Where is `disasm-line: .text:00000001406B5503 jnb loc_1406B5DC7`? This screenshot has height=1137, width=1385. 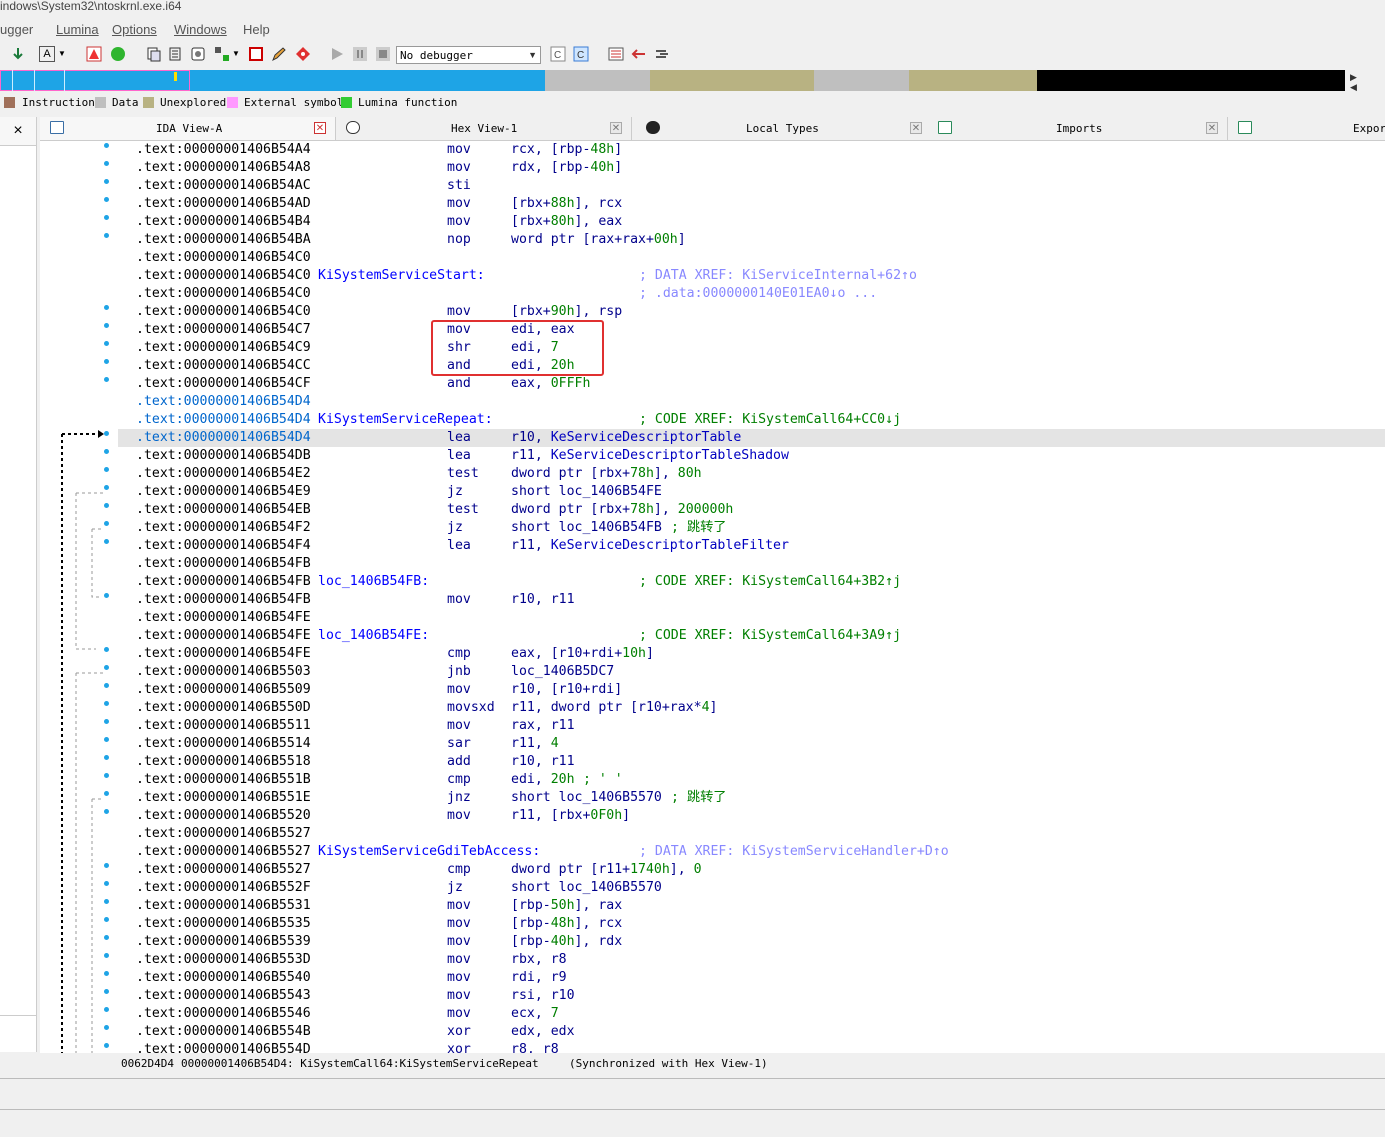 disasm-line: .text:00000001406B5503 jnb loc_1406B5DC7 is located at coordinates (751, 672).